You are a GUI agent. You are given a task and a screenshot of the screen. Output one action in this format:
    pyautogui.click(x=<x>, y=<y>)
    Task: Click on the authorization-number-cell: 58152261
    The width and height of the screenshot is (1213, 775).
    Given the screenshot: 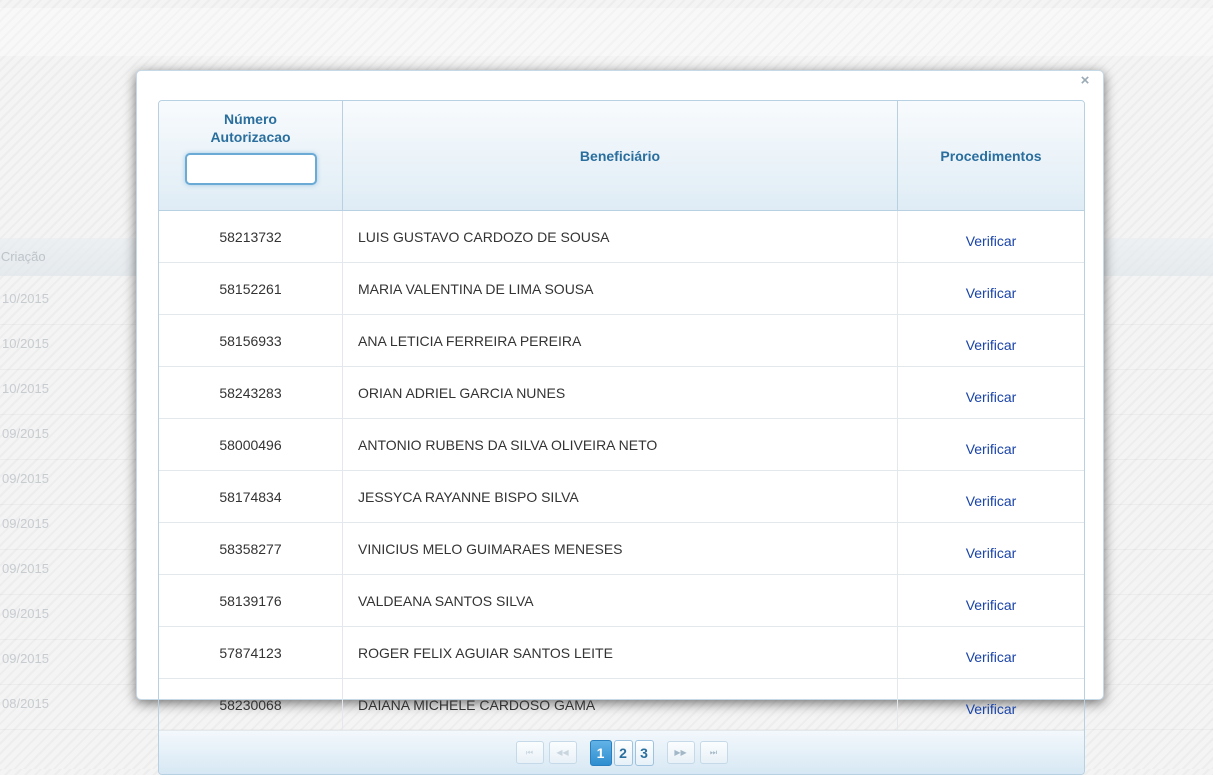 What is the action you would take?
    pyautogui.click(x=251, y=288)
    